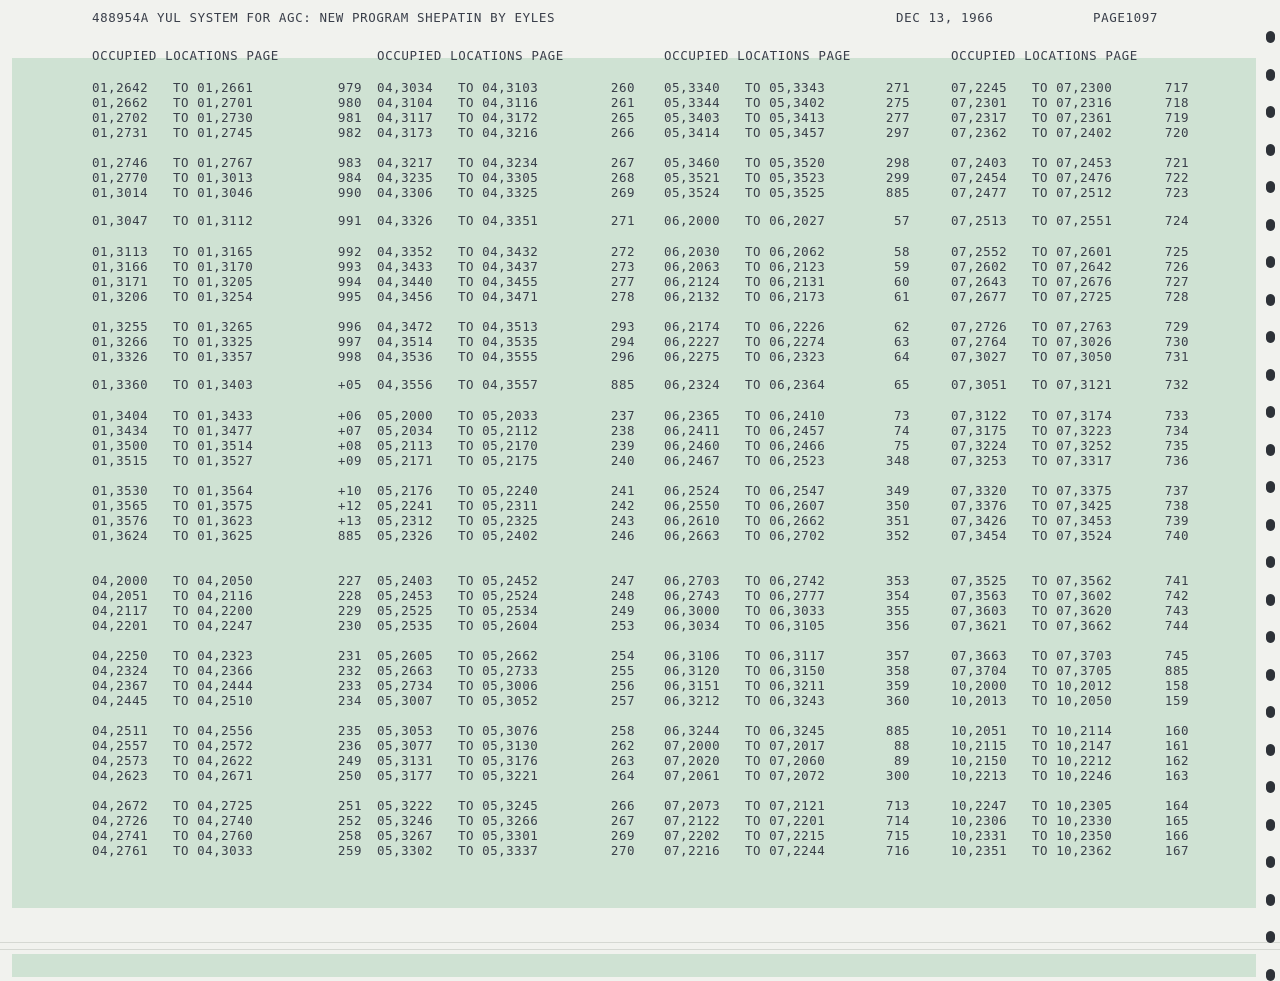 The height and width of the screenshot is (981, 1280). I want to click on location-end: TO 06,2364, so click(785, 384).